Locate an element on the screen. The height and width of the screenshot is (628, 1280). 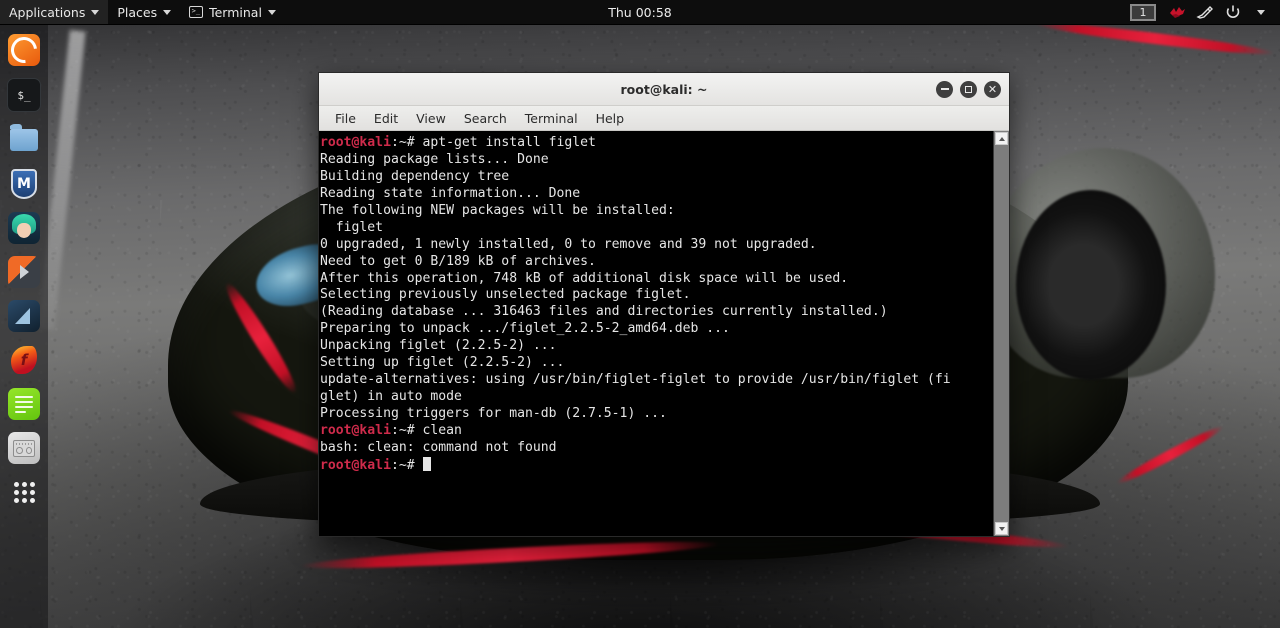
dock-item-firefox is located at coordinates (24, 50).